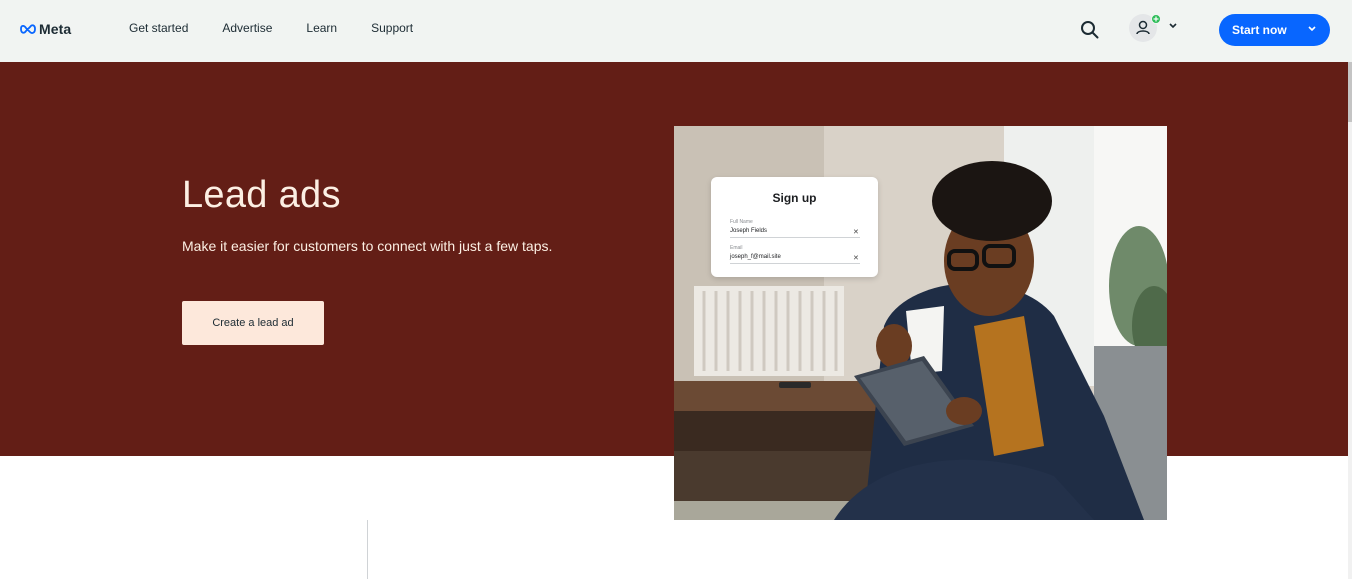 This screenshot has height=579, width=1352. I want to click on nav-get-started: Get started, so click(158, 28).